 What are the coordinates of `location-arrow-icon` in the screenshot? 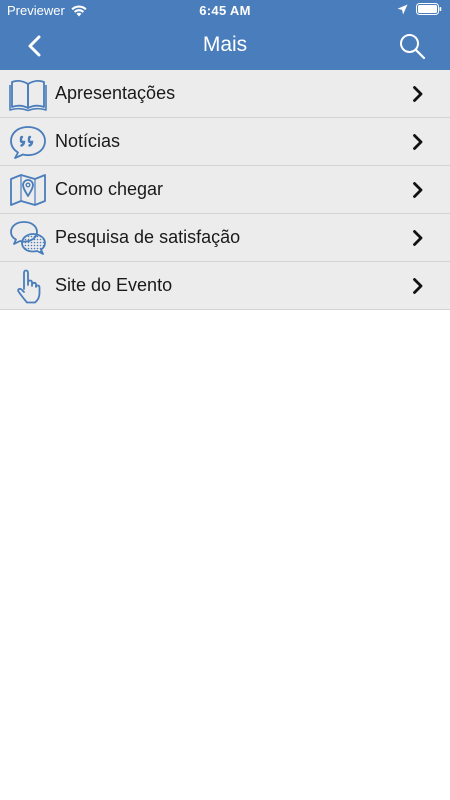 It's located at (402, 9).